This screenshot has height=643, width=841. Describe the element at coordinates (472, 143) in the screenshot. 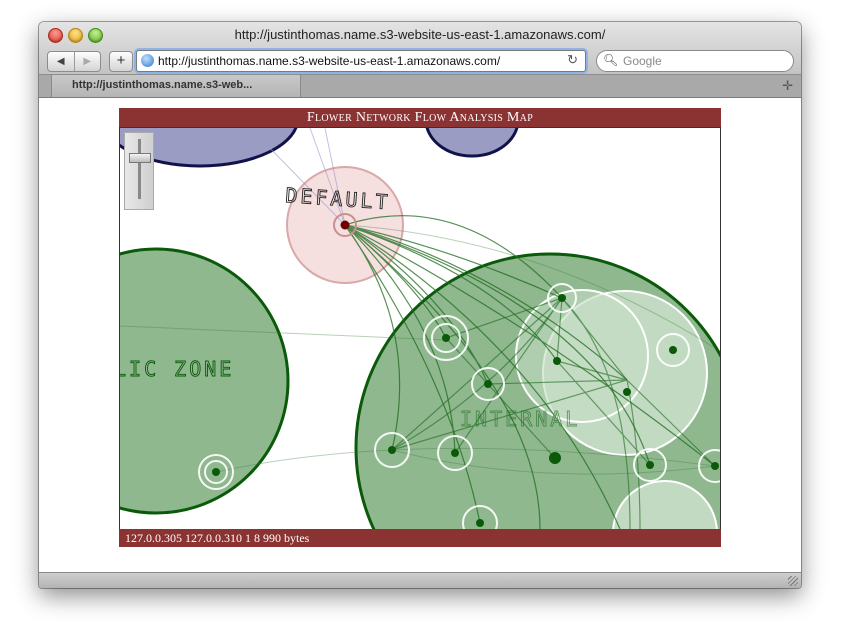

I see `zone-blue-right` at that location.